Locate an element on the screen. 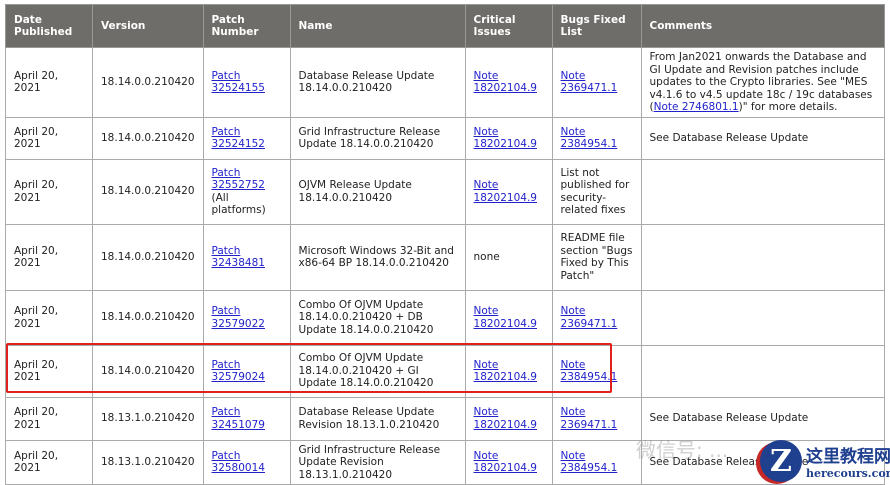 This screenshot has height=485, width=890. patch-cell: Patch 32438481 is located at coordinates (246, 257).